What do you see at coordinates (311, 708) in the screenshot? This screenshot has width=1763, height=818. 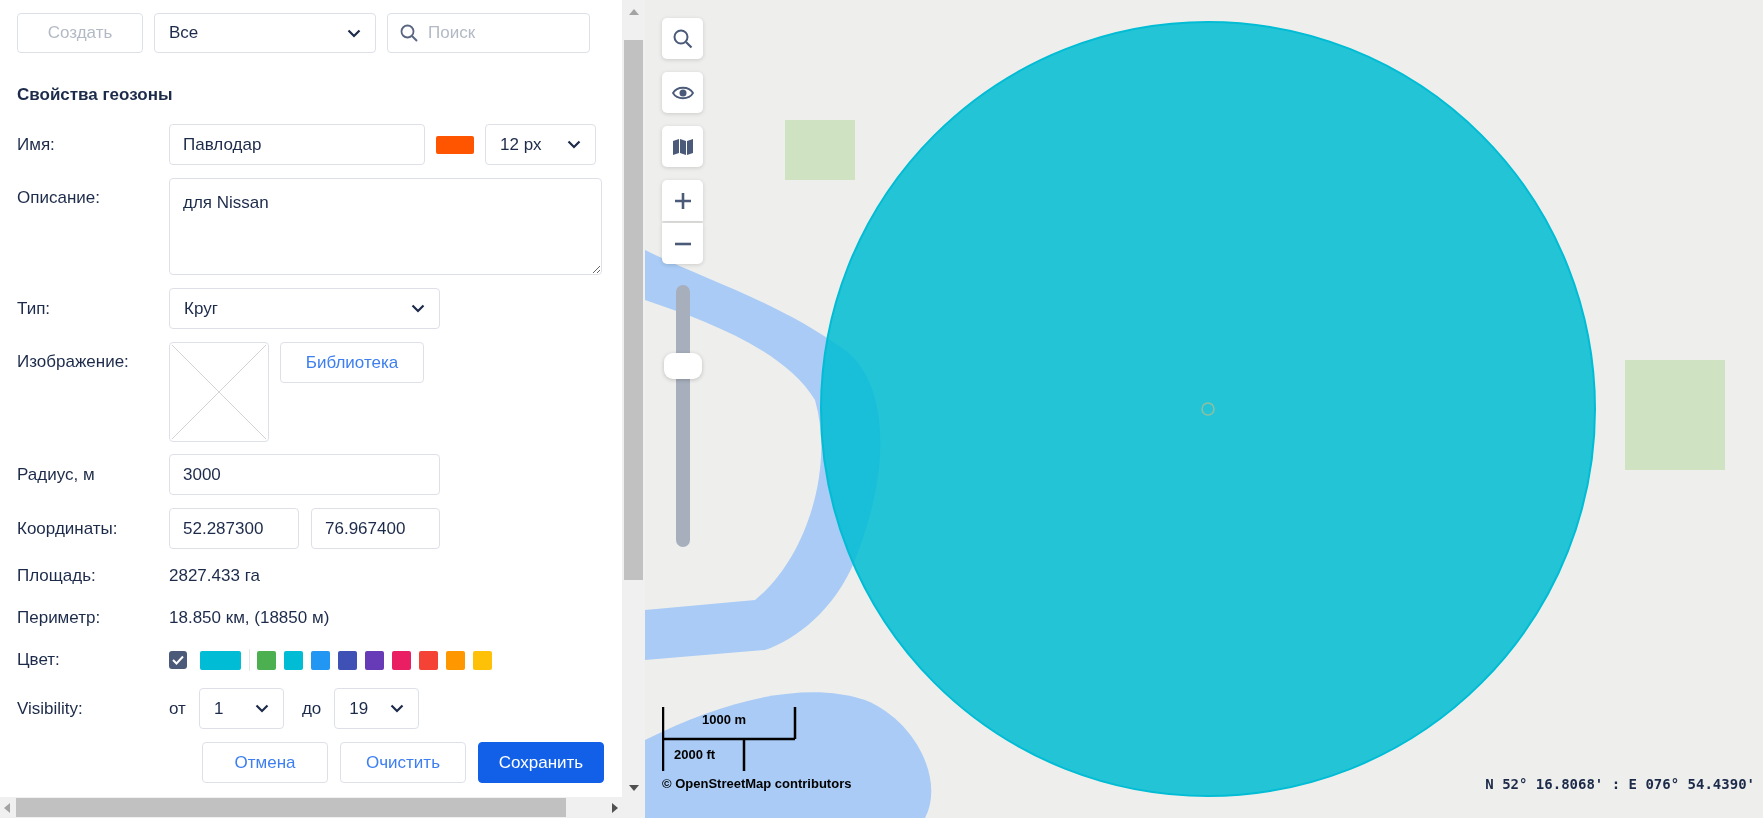 I see `to-label: до` at bounding box center [311, 708].